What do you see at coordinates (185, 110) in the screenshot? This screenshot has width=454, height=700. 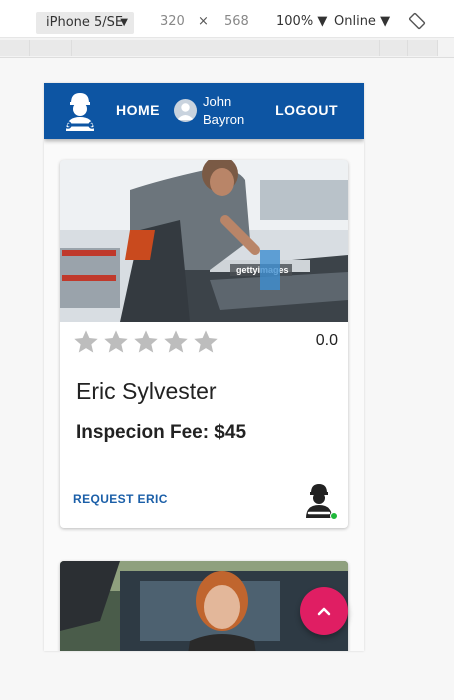 I see `user-avatar-icon` at bounding box center [185, 110].